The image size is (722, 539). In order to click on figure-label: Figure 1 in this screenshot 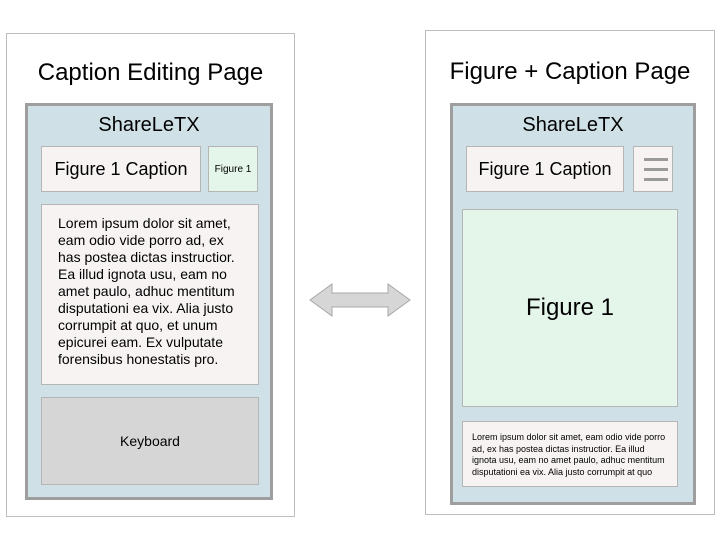, I will do `click(570, 307)`.